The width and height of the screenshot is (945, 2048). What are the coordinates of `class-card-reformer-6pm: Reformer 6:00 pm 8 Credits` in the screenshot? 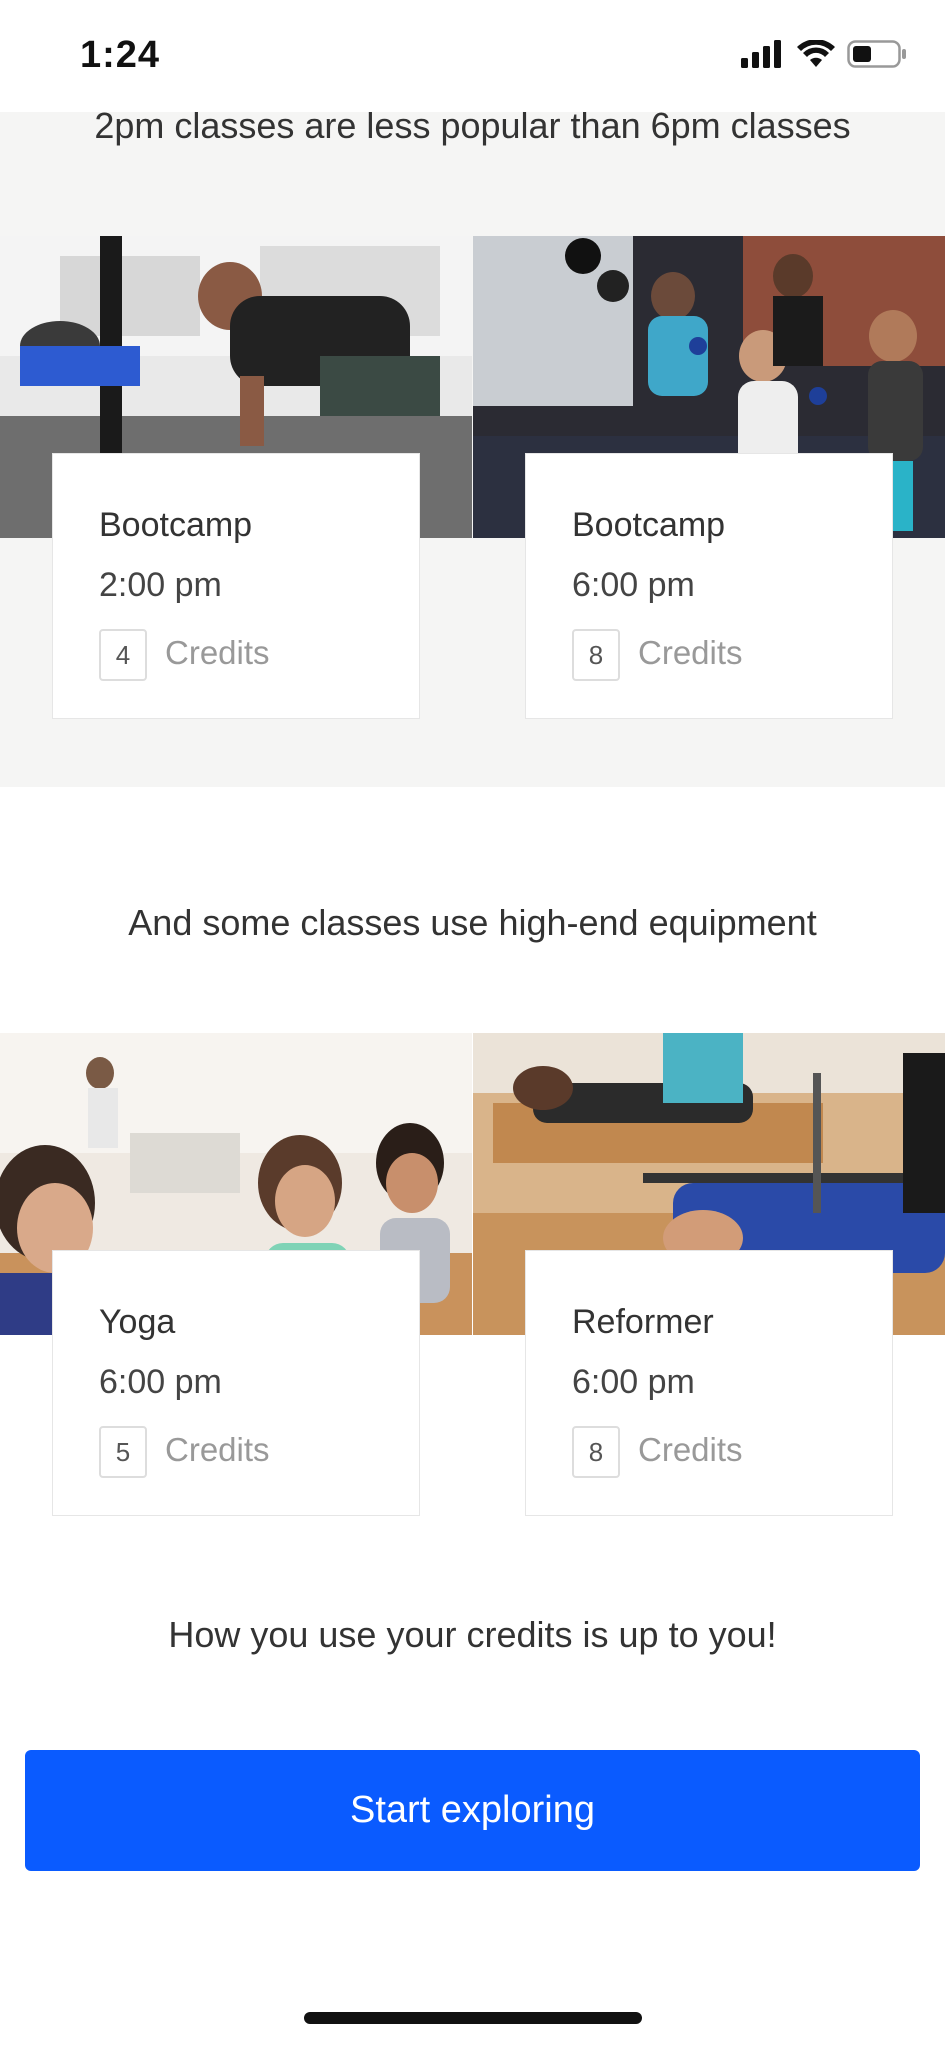 It's located at (709, 1383).